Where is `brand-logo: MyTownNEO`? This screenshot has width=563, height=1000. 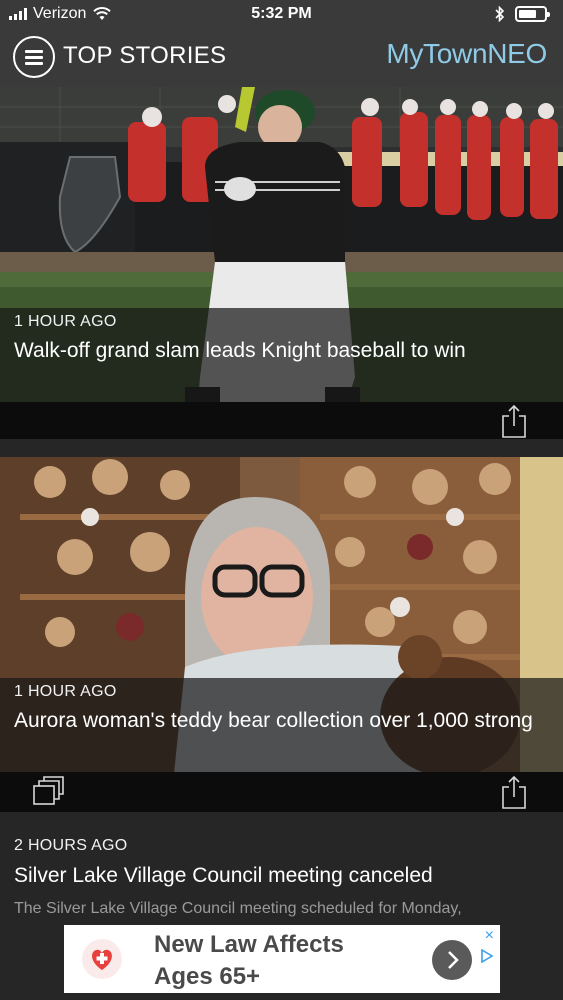
brand-logo: MyTownNEO is located at coordinates (466, 54).